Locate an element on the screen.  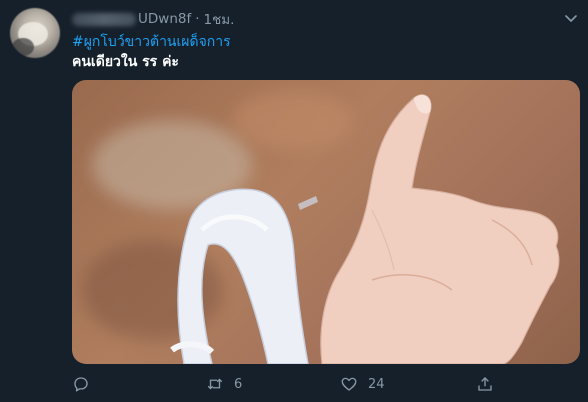
share-icon is located at coordinates (485, 384).